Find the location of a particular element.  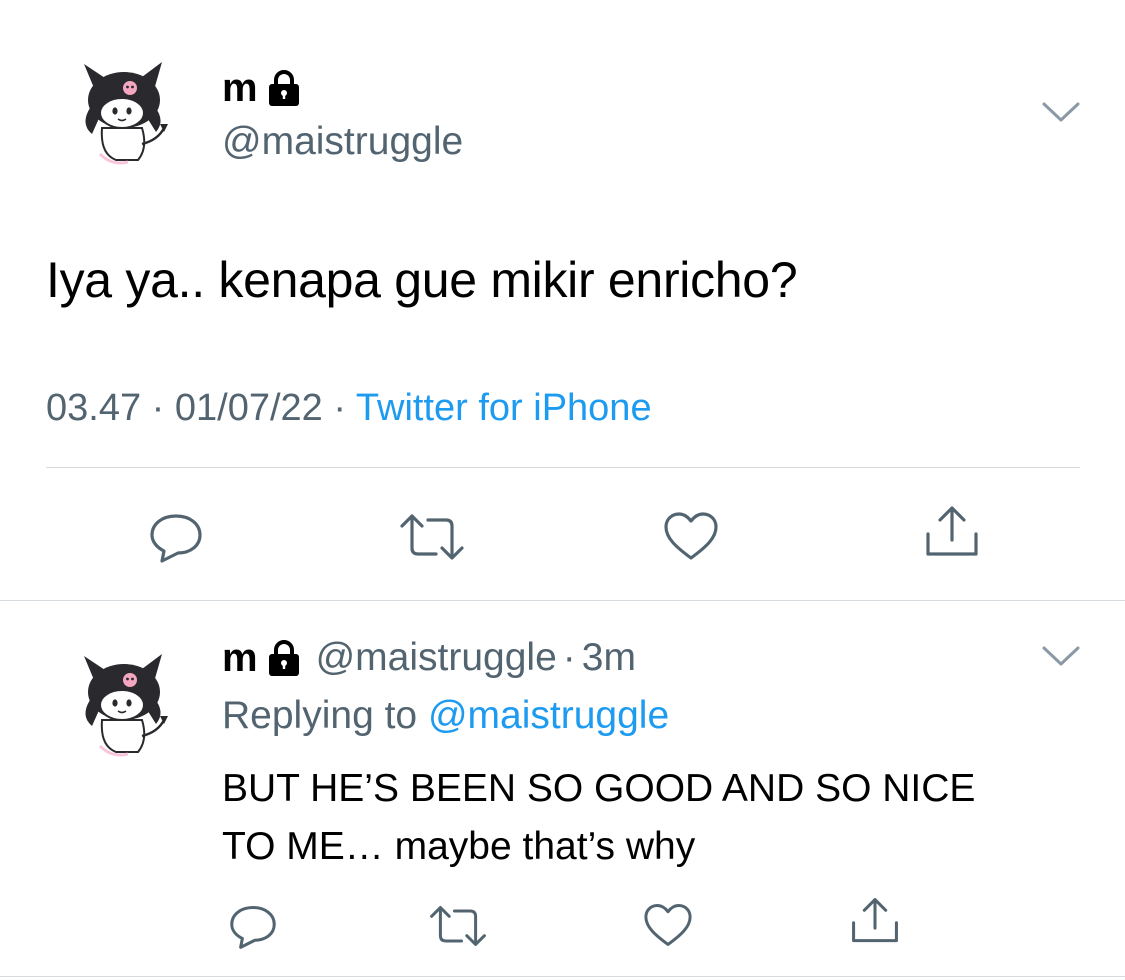

reply-time-ago: 3m is located at coordinates (609, 658).